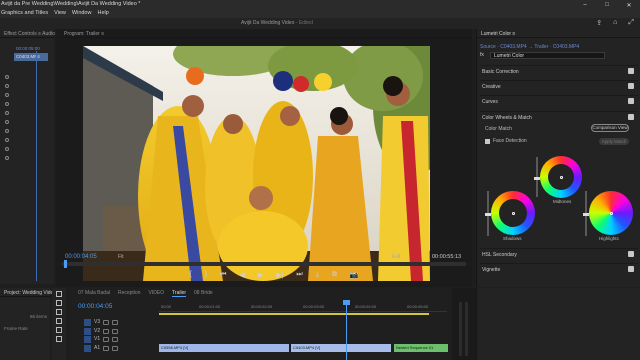 This screenshot has width=640, height=360. Describe the element at coordinates (224, 348) in the screenshot. I see `timeline-clip: C0556.MP4 [V]` at that location.